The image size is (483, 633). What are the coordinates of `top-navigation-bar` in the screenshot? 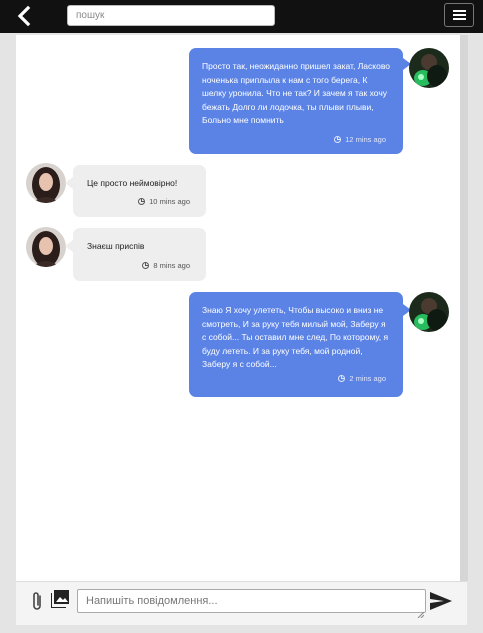 It's located at (241, 16).